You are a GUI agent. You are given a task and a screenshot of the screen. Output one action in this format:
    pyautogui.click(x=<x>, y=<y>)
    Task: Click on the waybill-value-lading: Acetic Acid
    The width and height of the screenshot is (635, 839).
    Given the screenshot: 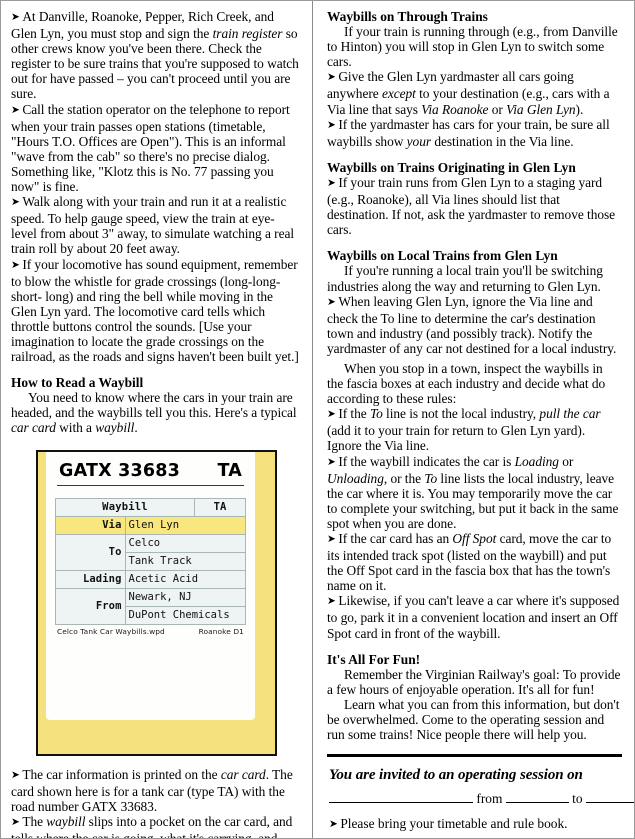 What is the action you would take?
    pyautogui.click(x=185, y=579)
    